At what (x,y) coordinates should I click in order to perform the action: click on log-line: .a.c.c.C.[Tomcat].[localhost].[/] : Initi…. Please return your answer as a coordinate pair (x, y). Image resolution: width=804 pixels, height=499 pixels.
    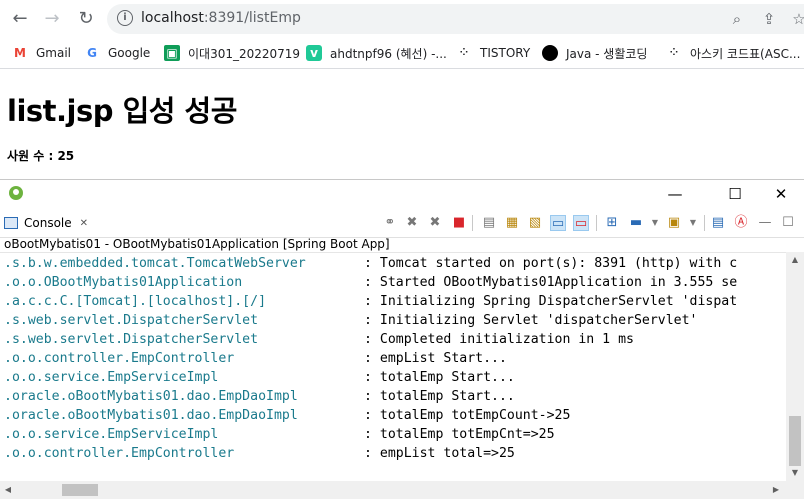
    Looking at the image, I should click on (370, 301).